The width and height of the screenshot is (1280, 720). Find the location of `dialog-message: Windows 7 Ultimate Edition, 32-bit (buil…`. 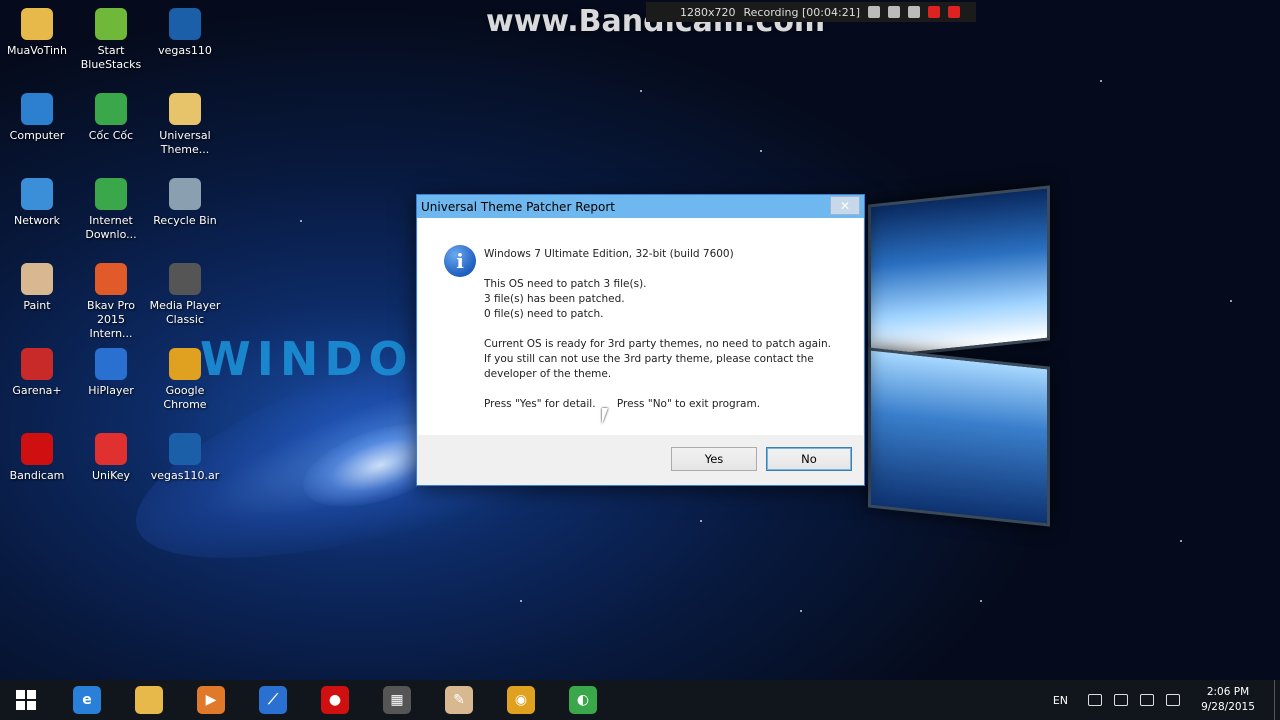

dialog-message: Windows 7 Ultimate Edition, 32-bit (buil… is located at coordinates (669, 337).